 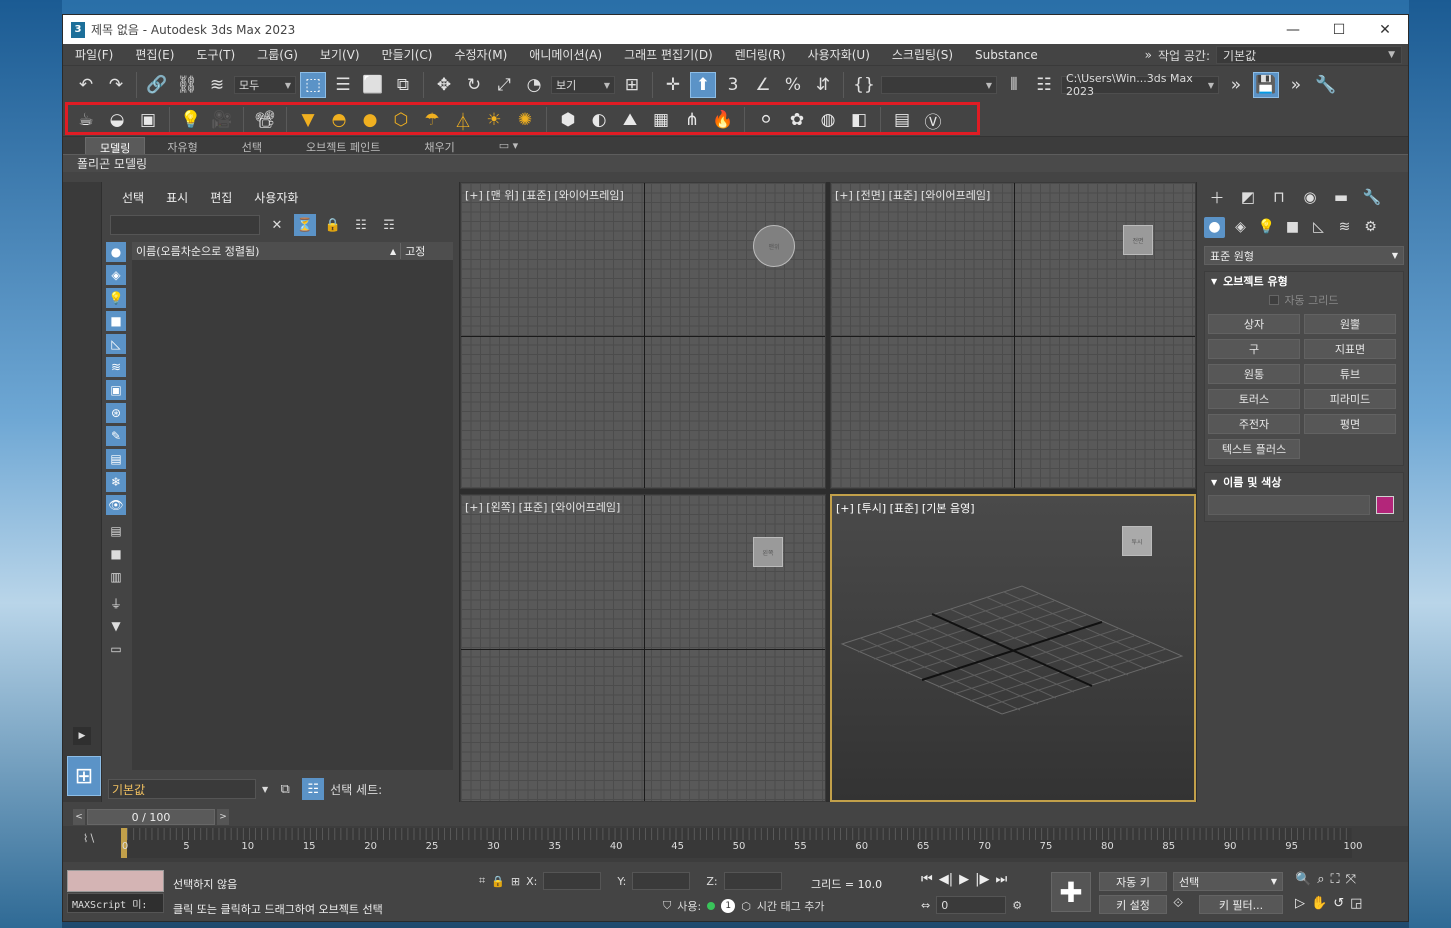 I want to click on layer-dropdown: 기본값, so click(x=182, y=789).